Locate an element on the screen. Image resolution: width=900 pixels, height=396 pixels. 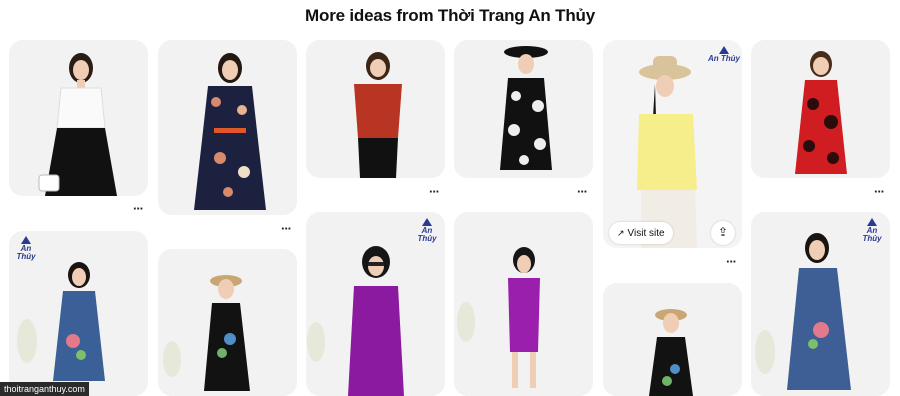
pin-image-black-embroidered-dress is located at coordinates (227, 322).